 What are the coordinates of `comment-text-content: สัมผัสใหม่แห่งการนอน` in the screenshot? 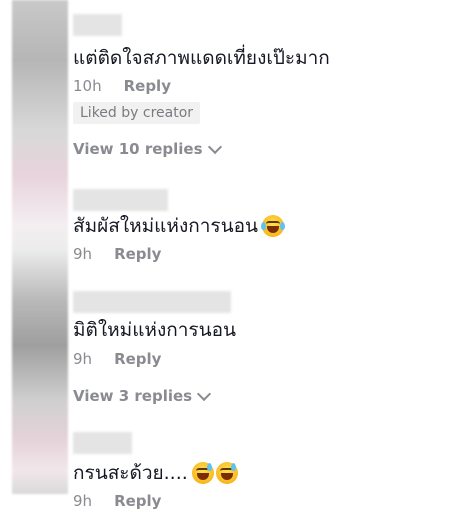 It's located at (165, 226).